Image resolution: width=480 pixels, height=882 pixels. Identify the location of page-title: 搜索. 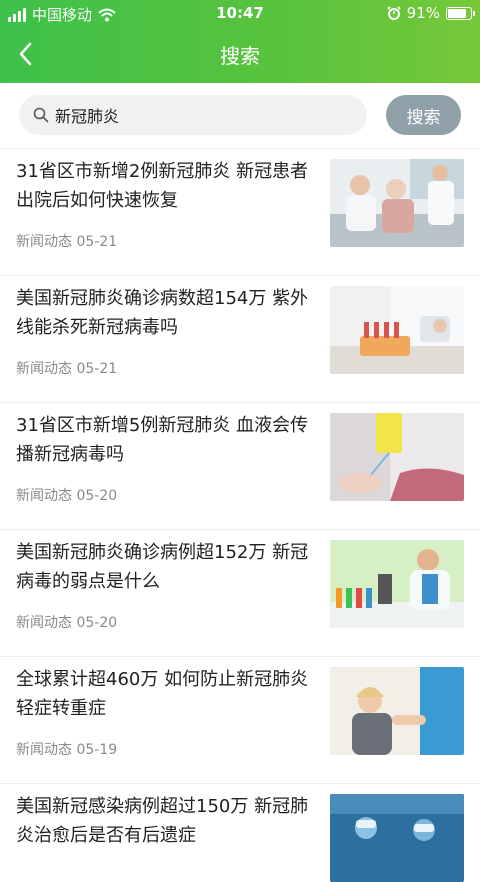
(240, 56).